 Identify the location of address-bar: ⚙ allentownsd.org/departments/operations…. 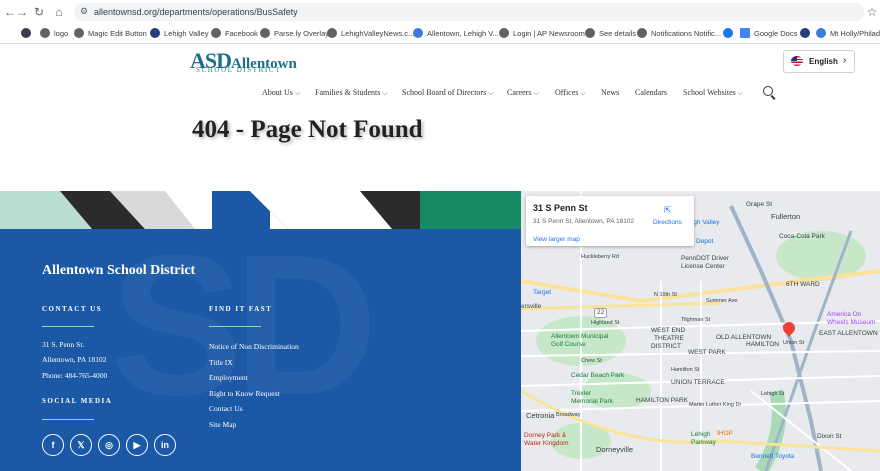
(469, 12).